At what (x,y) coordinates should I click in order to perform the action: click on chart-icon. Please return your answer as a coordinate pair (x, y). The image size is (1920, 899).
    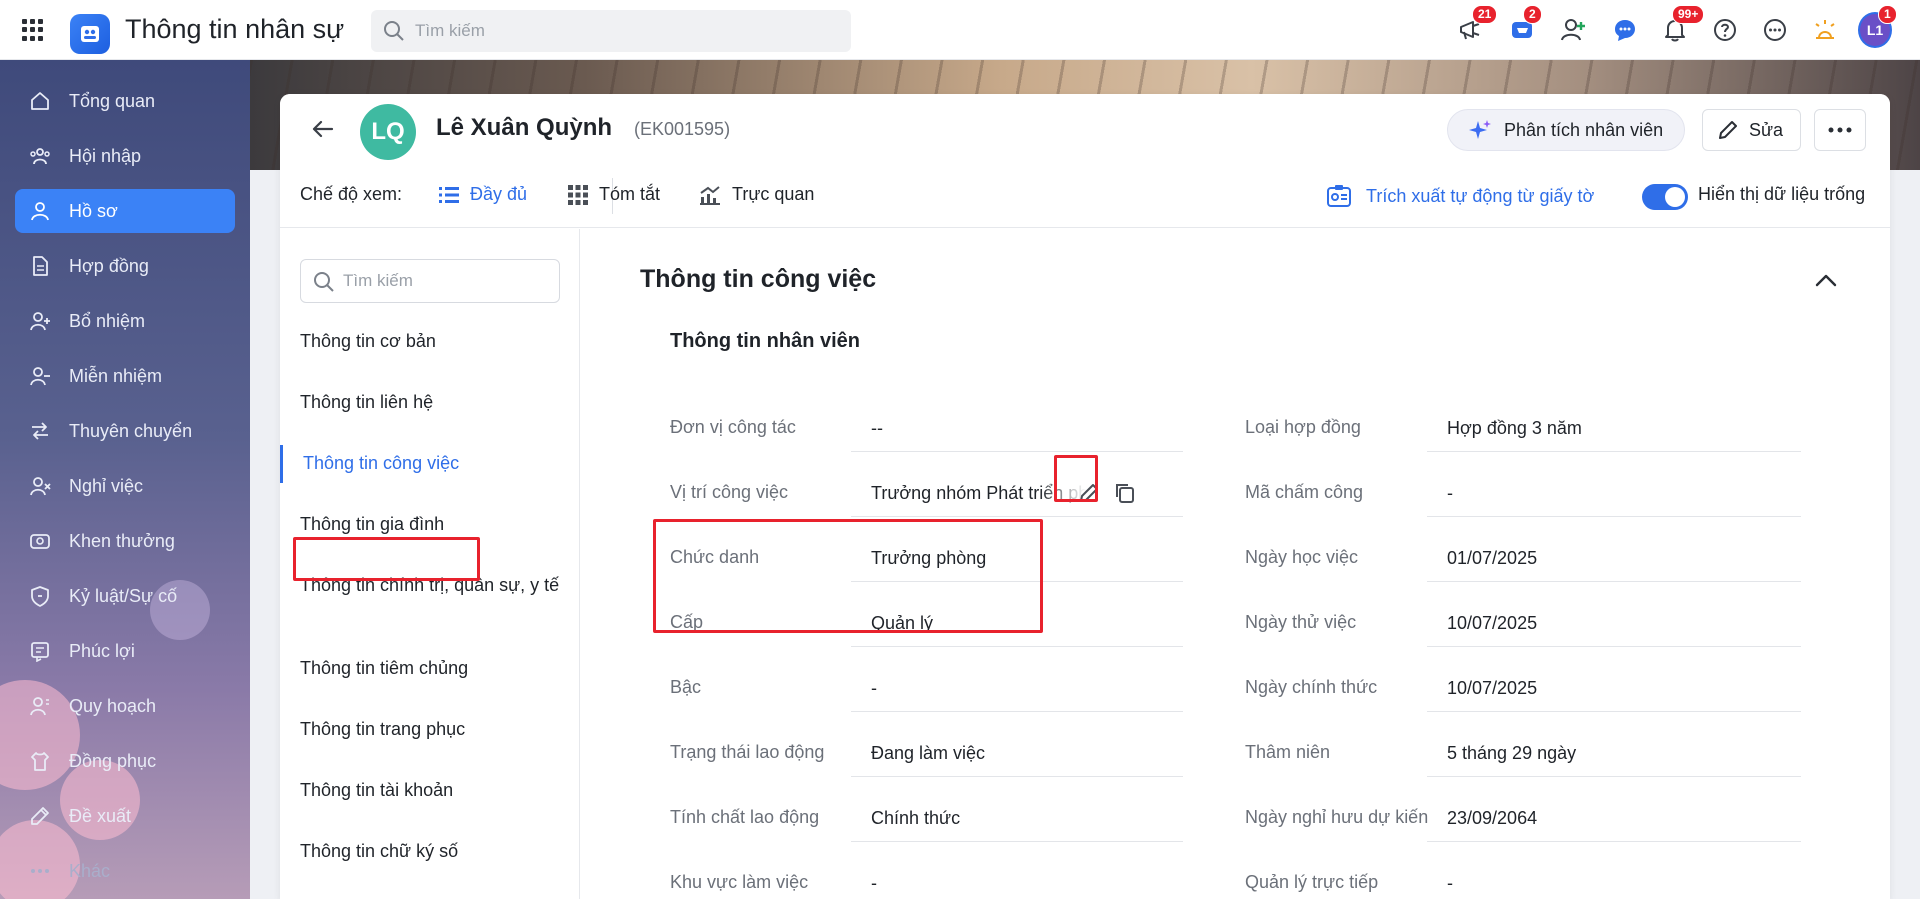
    Looking at the image, I should click on (710, 195).